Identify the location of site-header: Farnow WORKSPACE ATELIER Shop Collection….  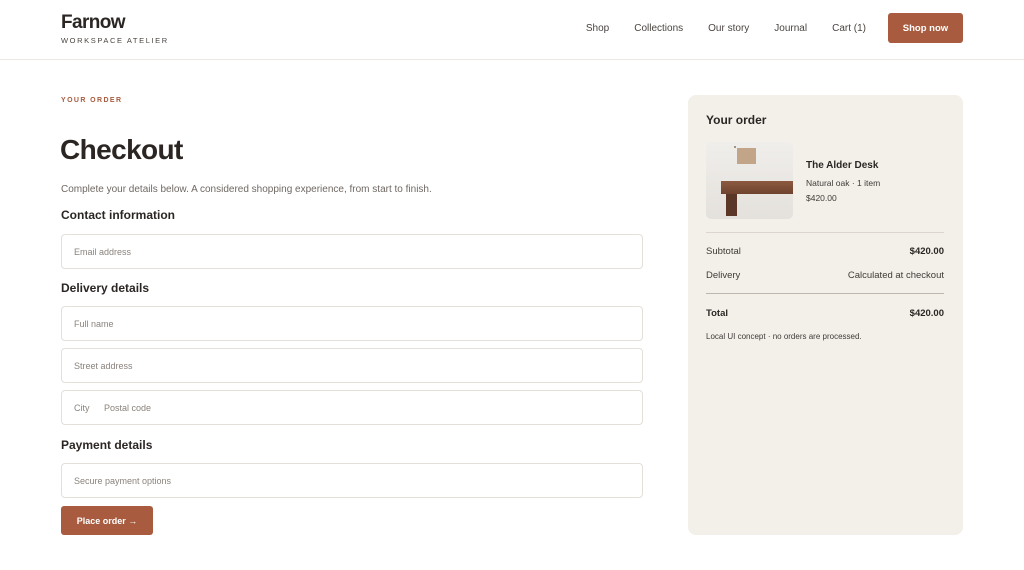
(512, 30).